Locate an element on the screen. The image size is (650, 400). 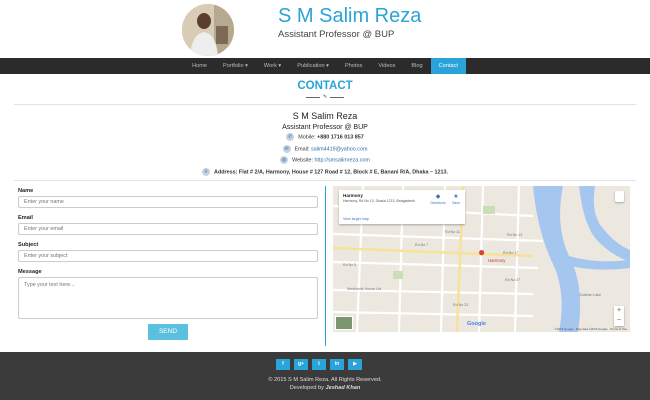
star-icon: ★ is located at coordinates (456, 197).